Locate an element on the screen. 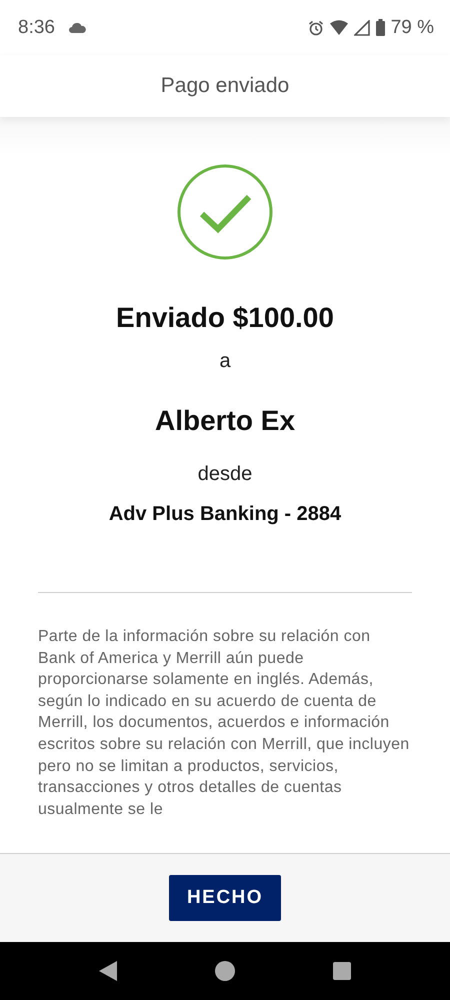 The height and width of the screenshot is (1000, 450). back-icon is located at coordinates (108, 971).